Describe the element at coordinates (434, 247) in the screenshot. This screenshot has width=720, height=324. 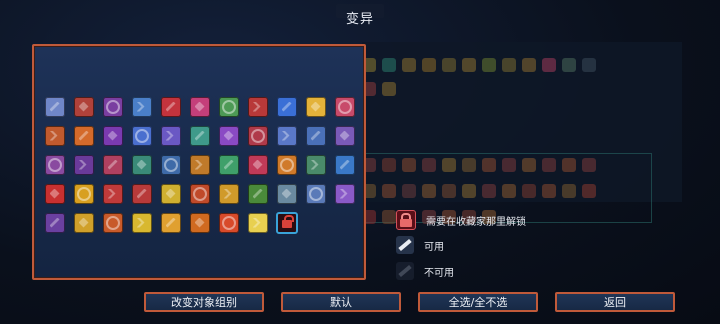
I see `legend-available-text: 可用` at that location.